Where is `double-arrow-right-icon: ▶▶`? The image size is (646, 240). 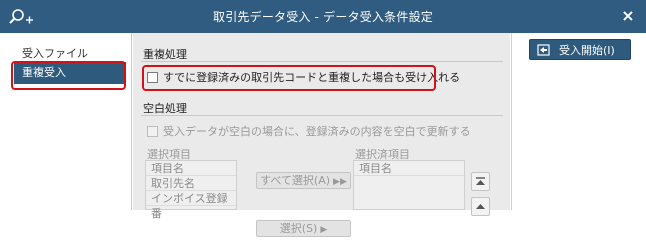
double-arrow-right-icon: ▶▶ is located at coordinates (340, 182).